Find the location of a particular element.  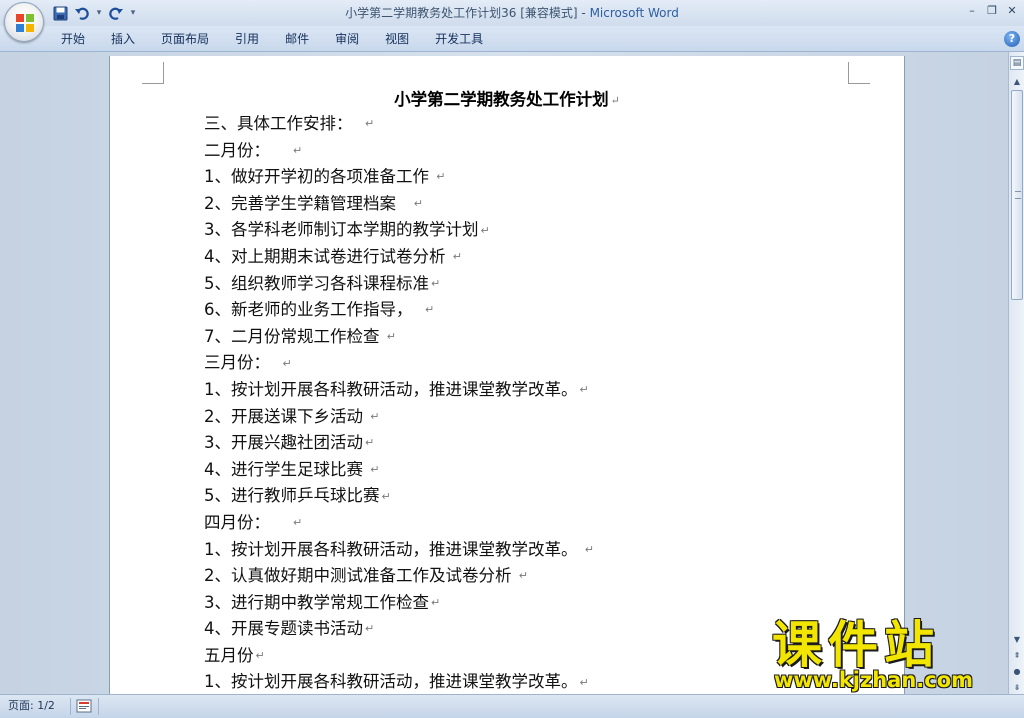

undo-dropdown-icon: ▾ is located at coordinates (99, 13).